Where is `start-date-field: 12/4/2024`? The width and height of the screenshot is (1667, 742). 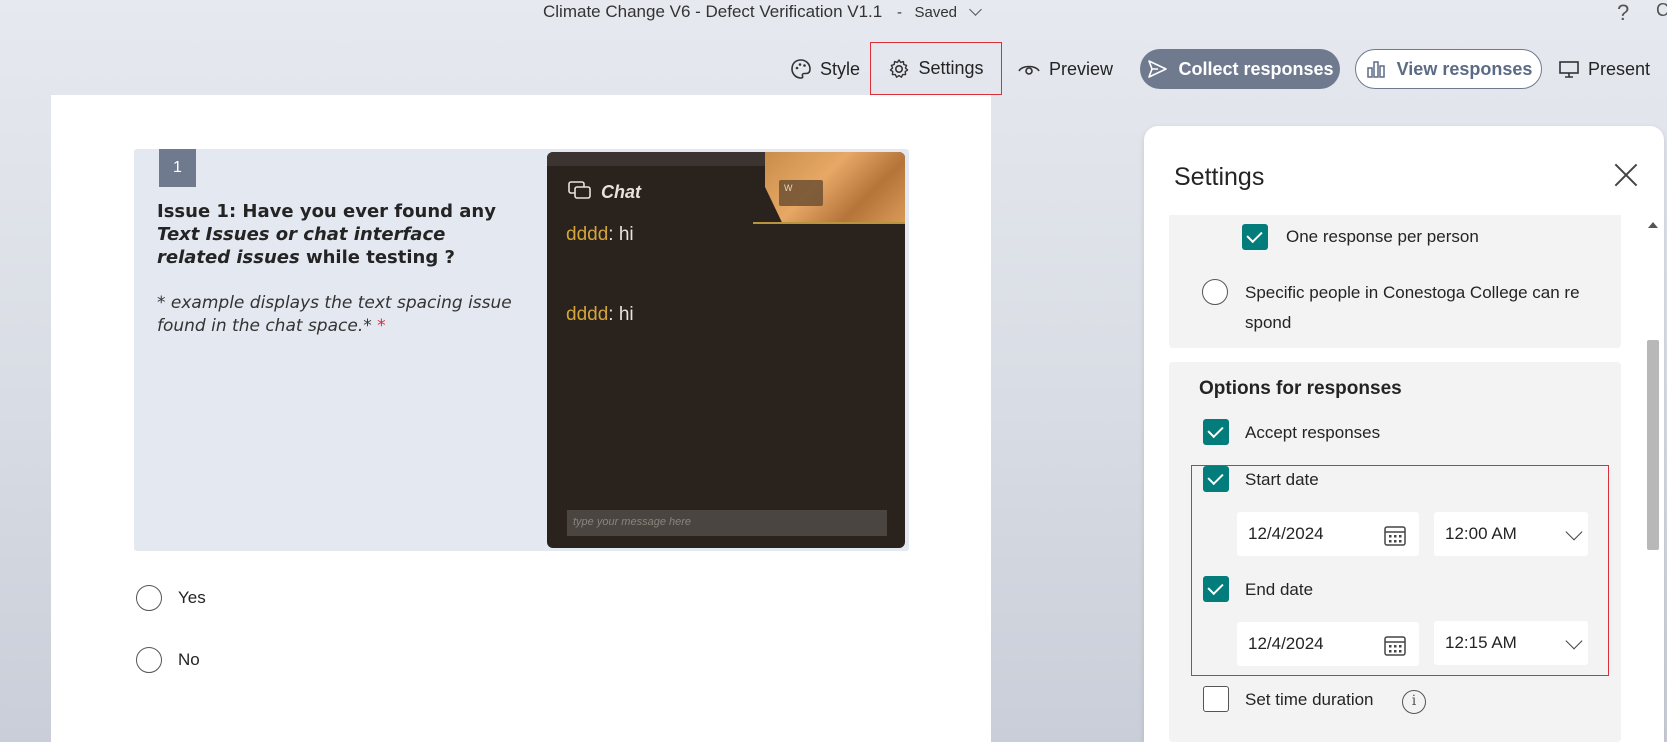 start-date-field: 12/4/2024 is located at coordinates (1328, 534).